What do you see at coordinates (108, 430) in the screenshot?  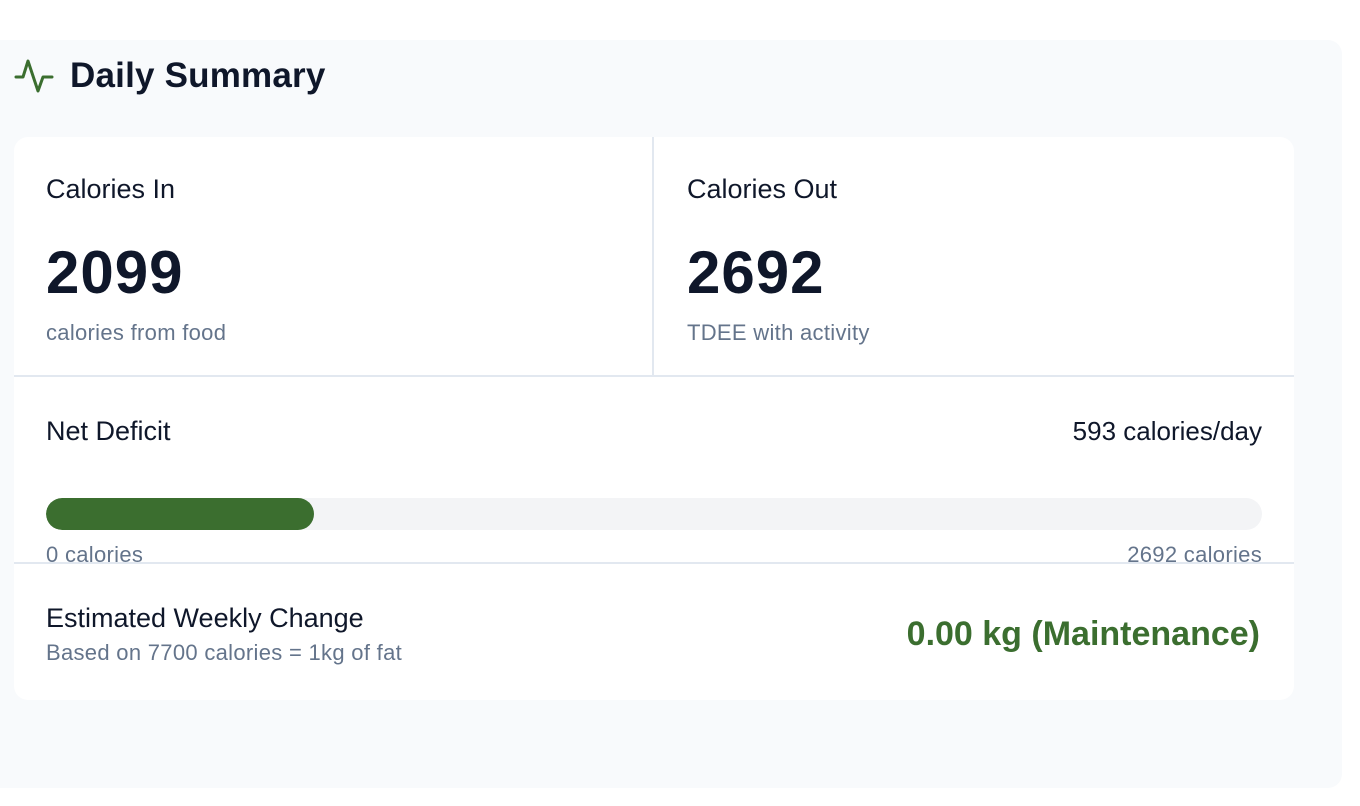 I see `net-deficit-label: Net Deficit` at bounding box center [108, 430].